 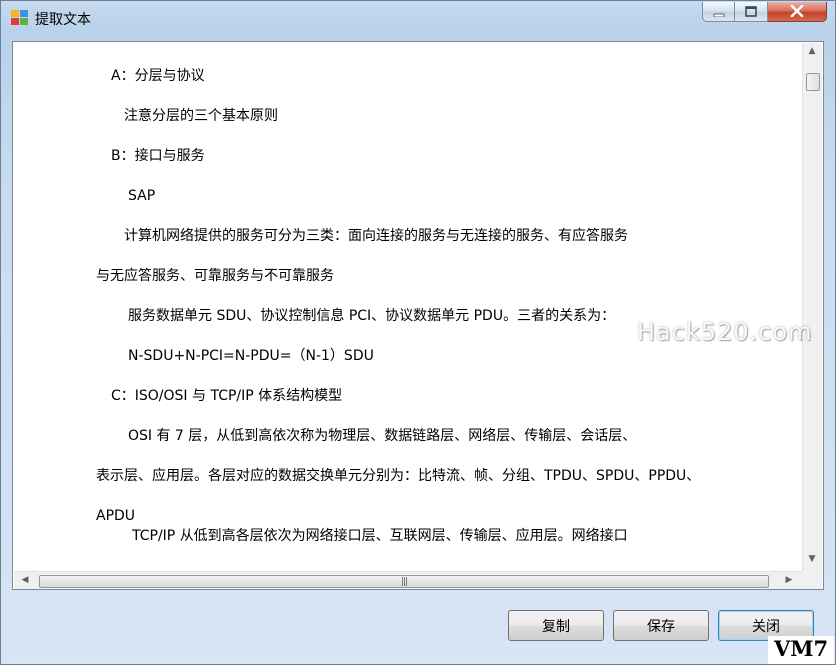 I want to click on content-line: 注意分层的三个基本原则, so click(x=201, y=116).